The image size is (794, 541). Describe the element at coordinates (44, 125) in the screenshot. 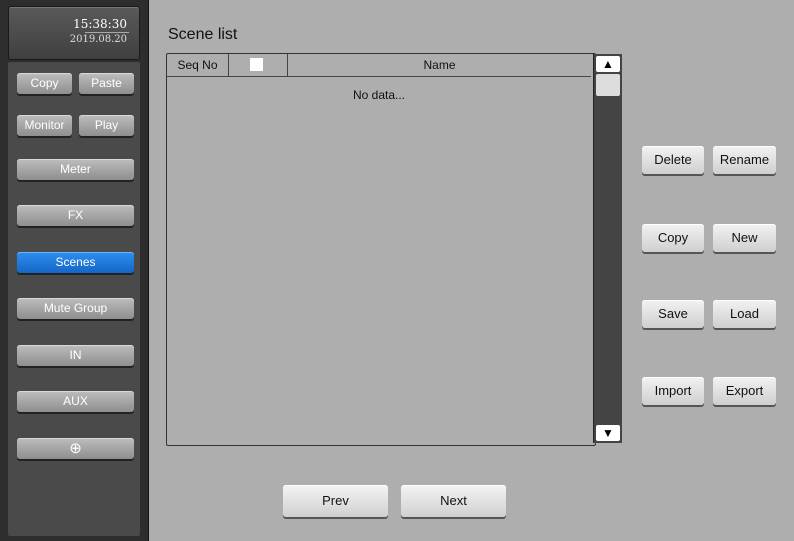

I see `monitor-button: Monitor` at that location.